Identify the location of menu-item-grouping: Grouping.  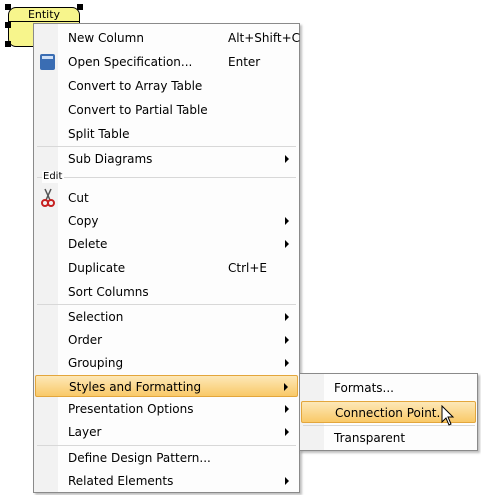
(166, 363).